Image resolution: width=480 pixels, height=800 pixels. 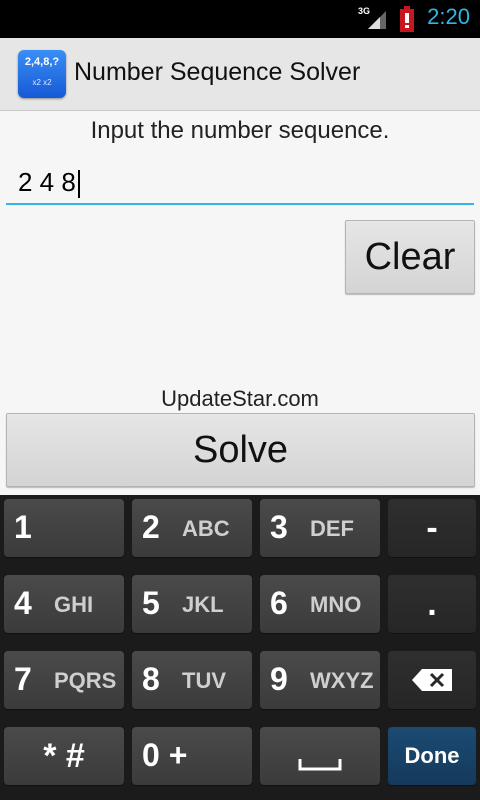 I want to click on key-2: 2 ABC, so click(x=192, y=528).